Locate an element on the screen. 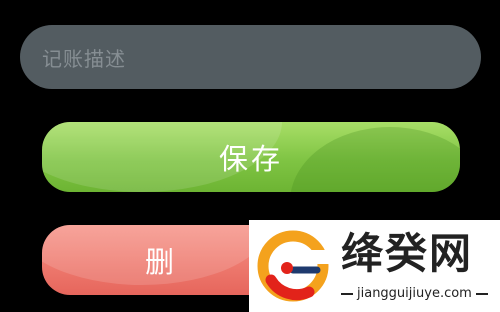 This screenshot has height=312, width=500. watermark: 绛癸网 jiangguijiuye.com is located at coordinates (374, 266).